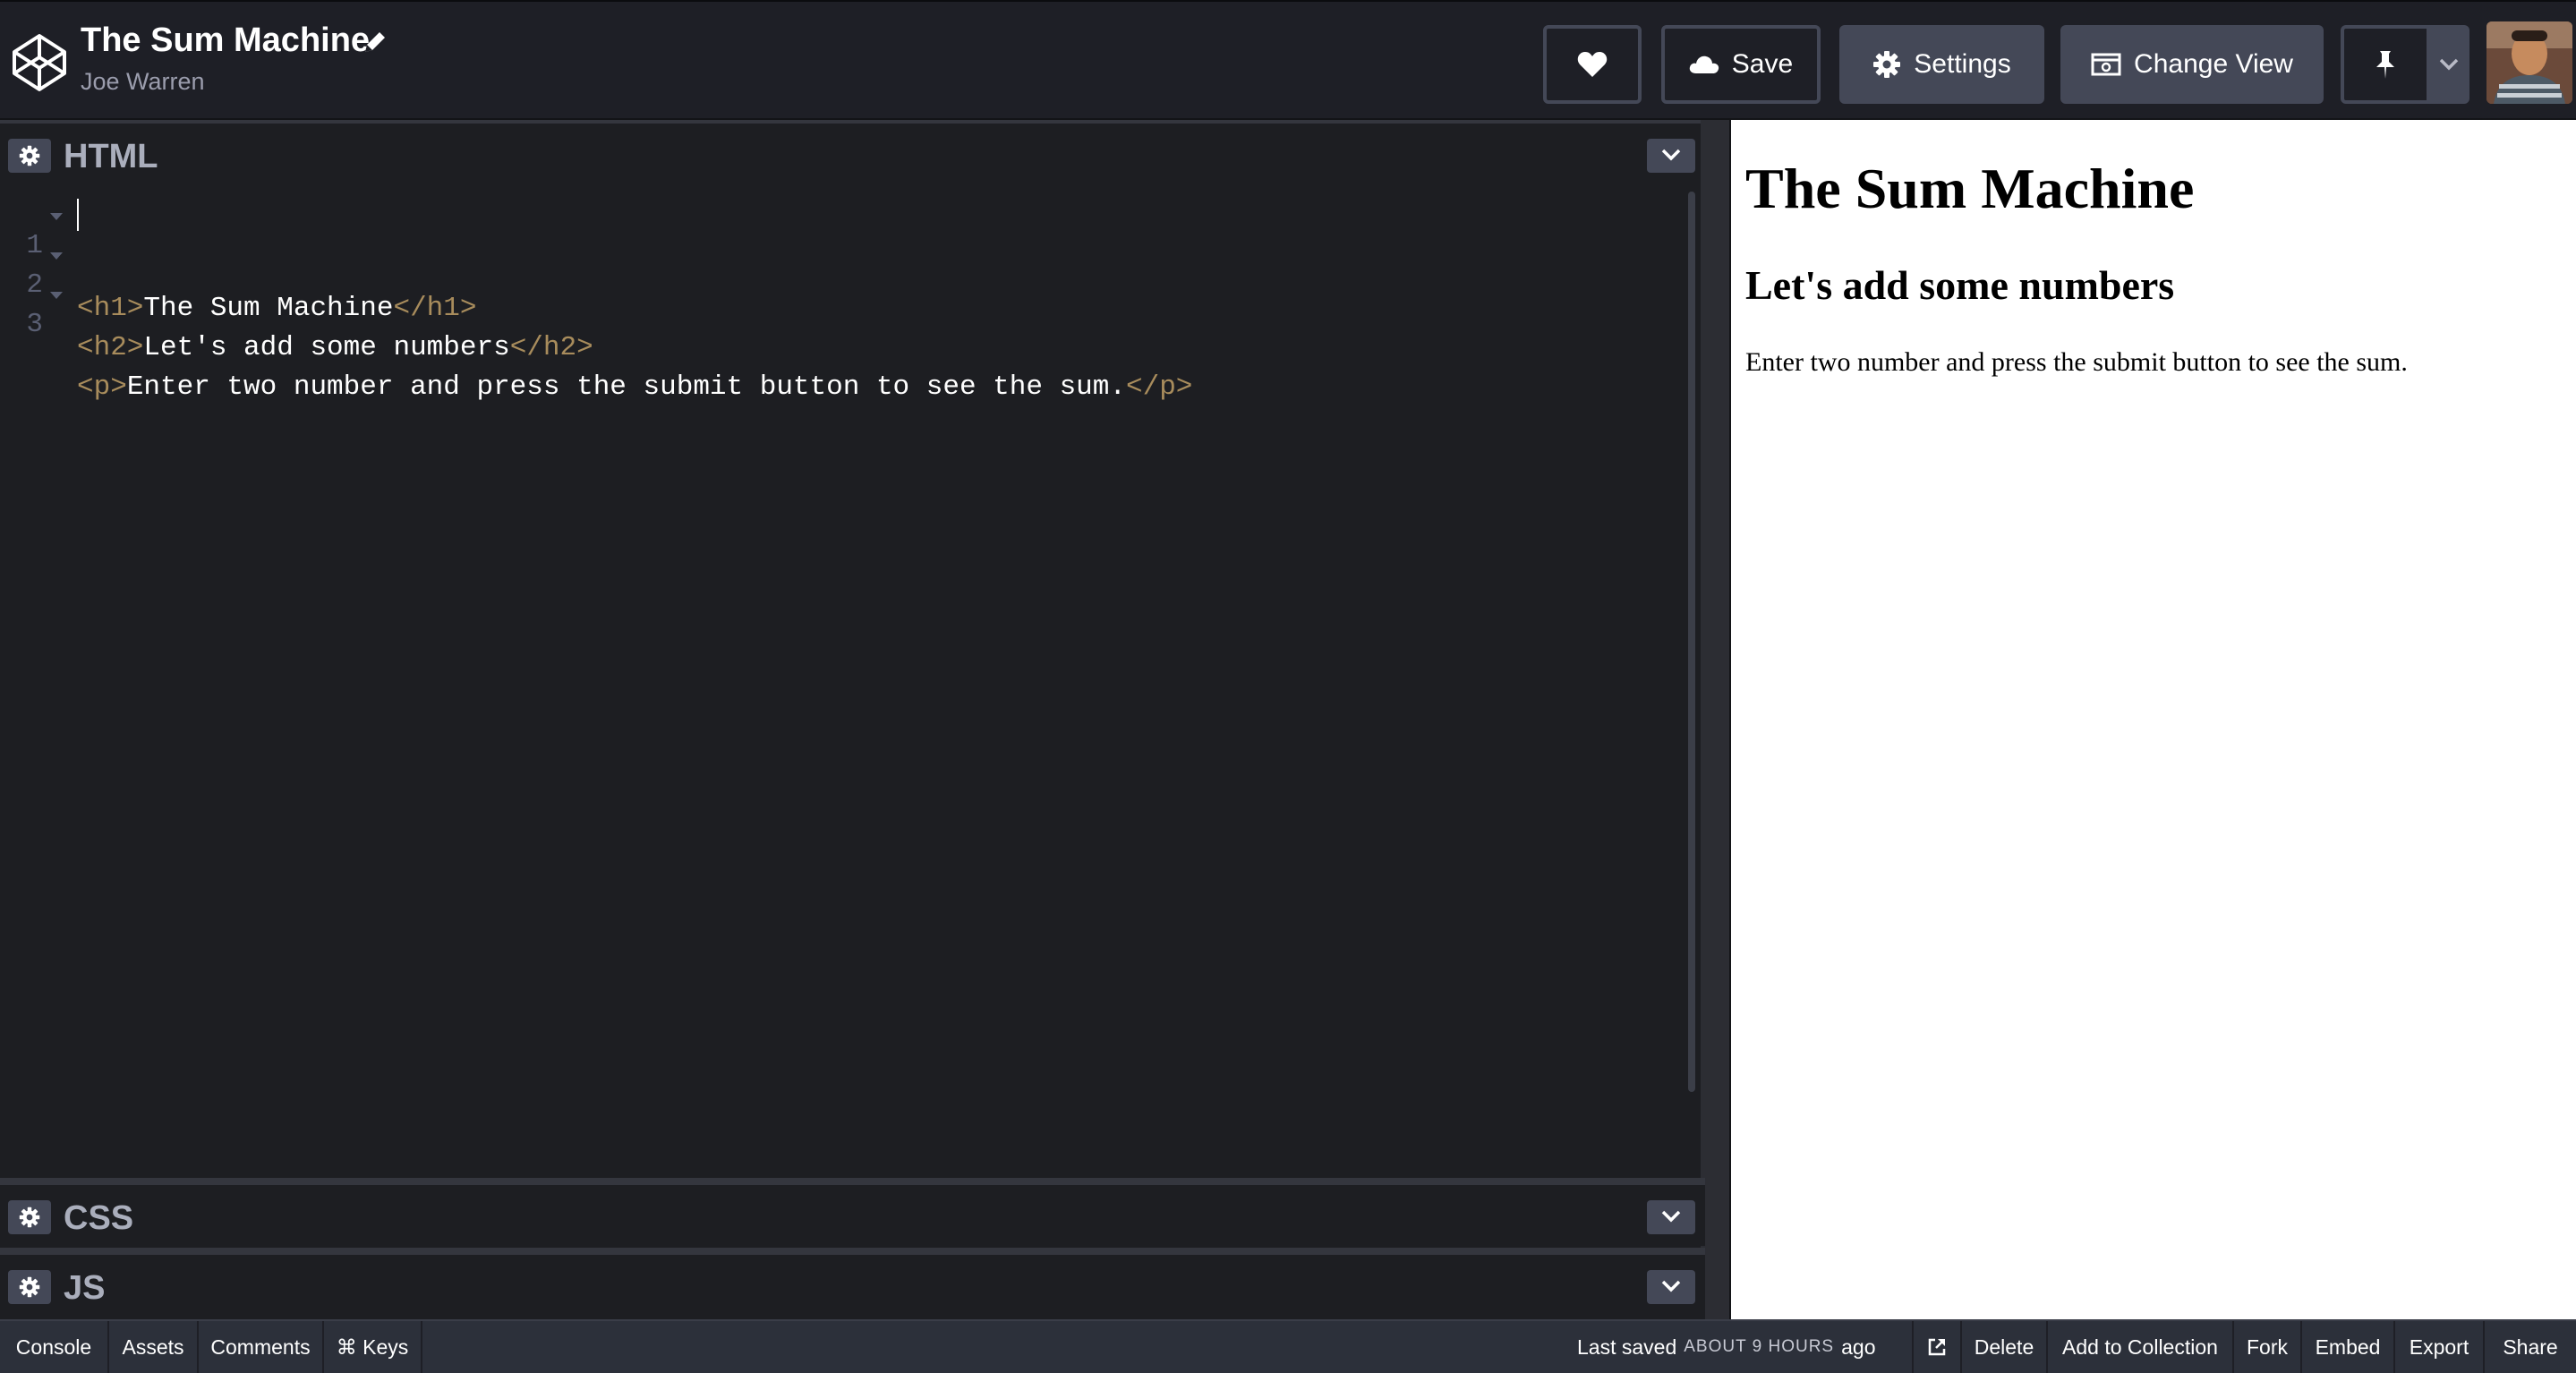 The image size is (2576, 1373). I want to click on change-view-button: Change View, so click(2192, 64).